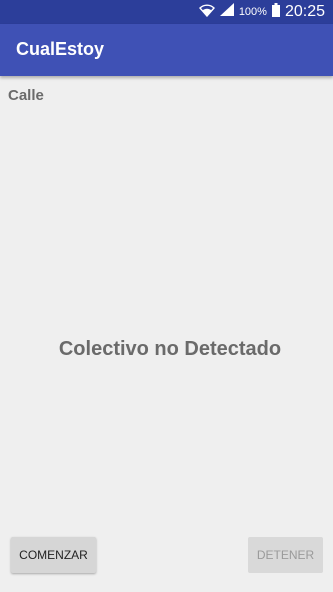 Image resolution: width=333 pixels, height=592 pixels. I want to click on battery-percentage: 100%, so click(252, 12).